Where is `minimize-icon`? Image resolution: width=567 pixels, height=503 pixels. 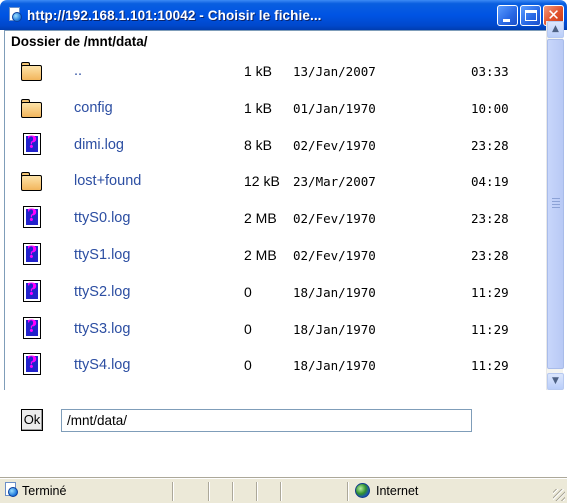
minimize-icon is located at coordinates (506, 20).